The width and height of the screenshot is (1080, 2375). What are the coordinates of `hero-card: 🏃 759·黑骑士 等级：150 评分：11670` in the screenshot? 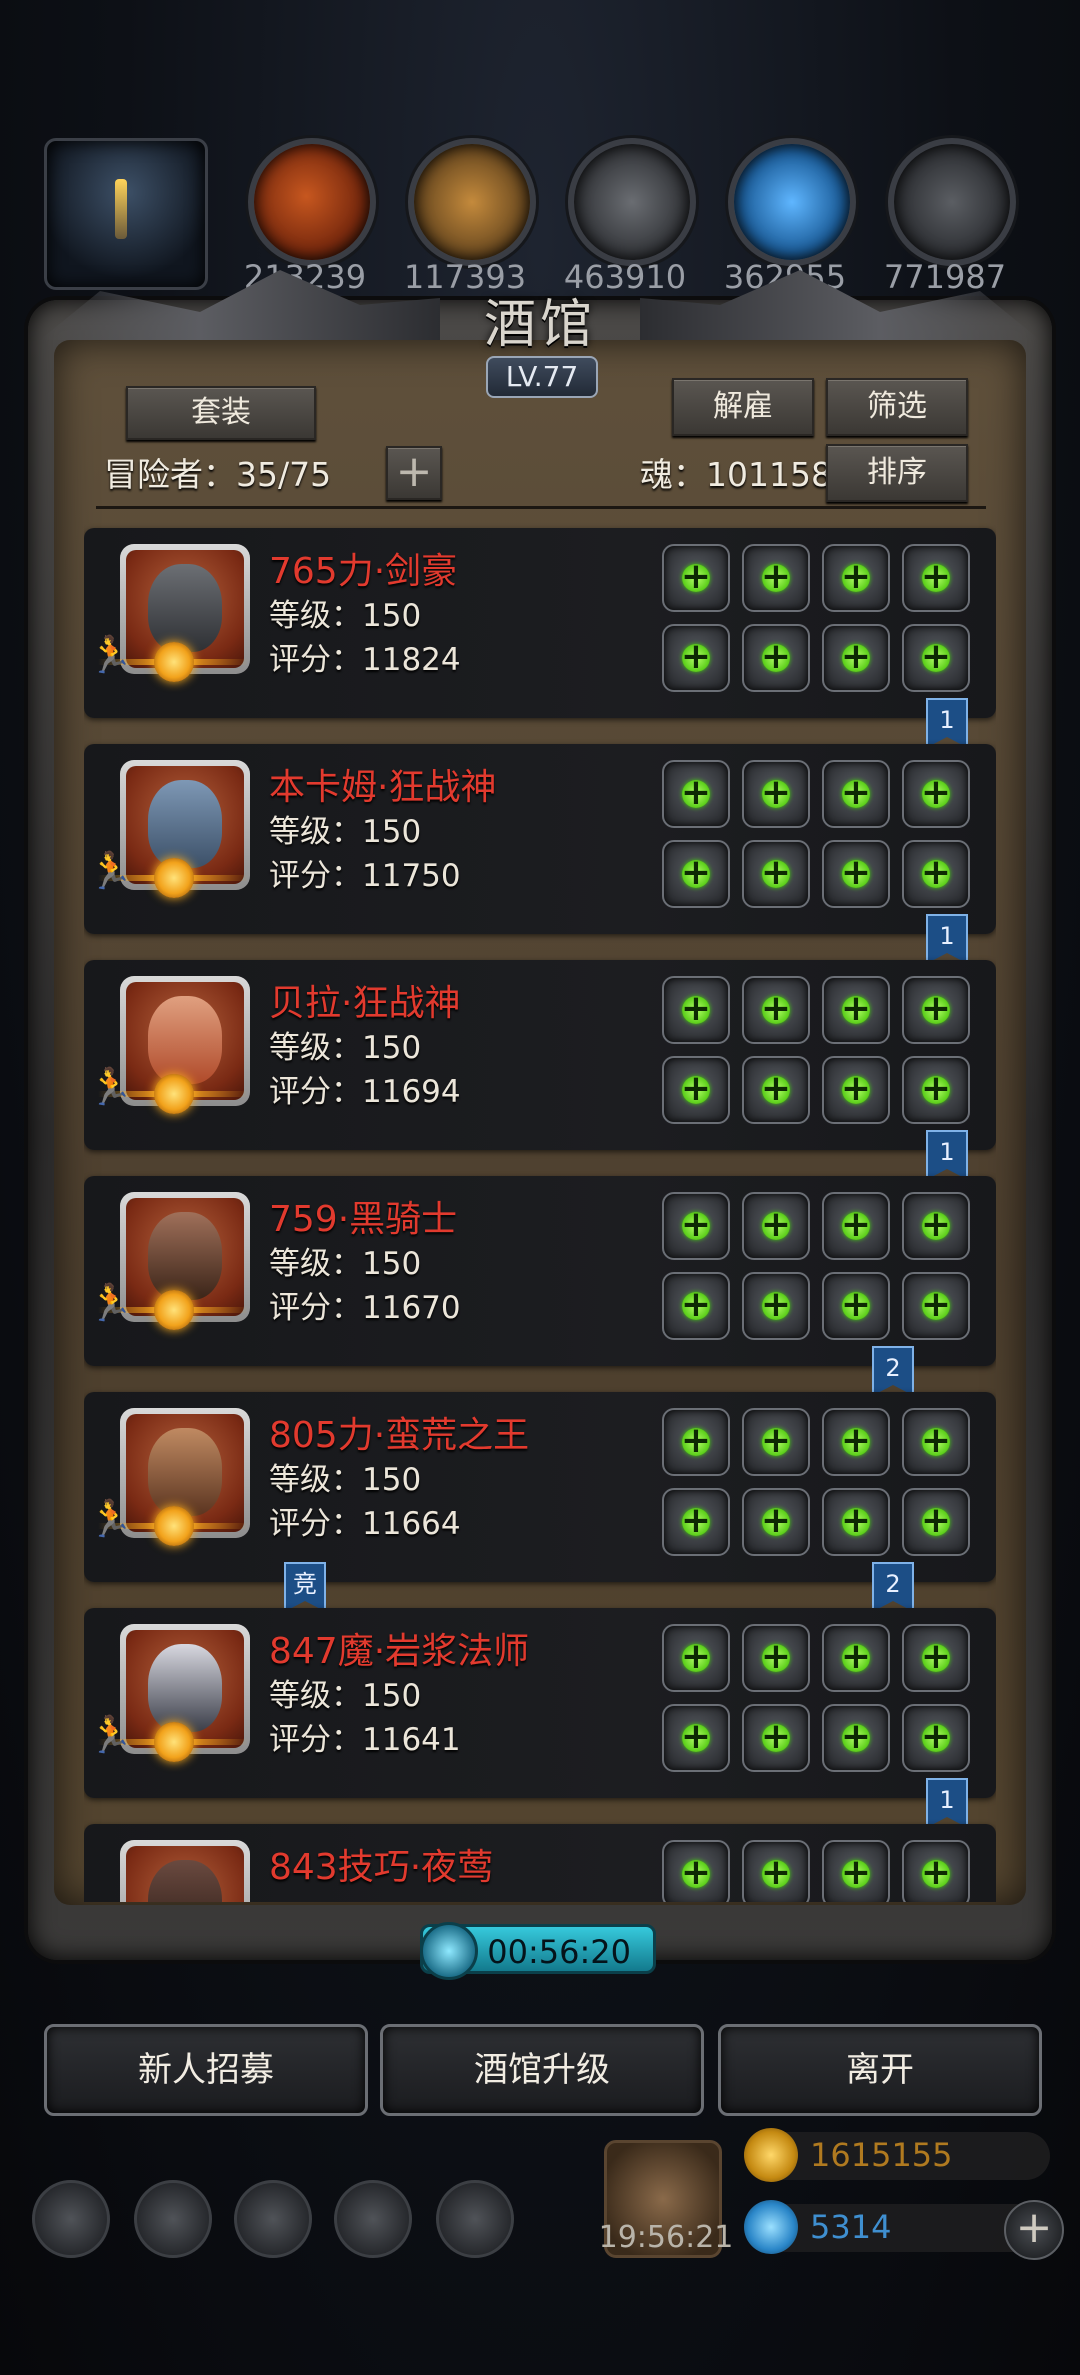 It's located at (540, 1271).